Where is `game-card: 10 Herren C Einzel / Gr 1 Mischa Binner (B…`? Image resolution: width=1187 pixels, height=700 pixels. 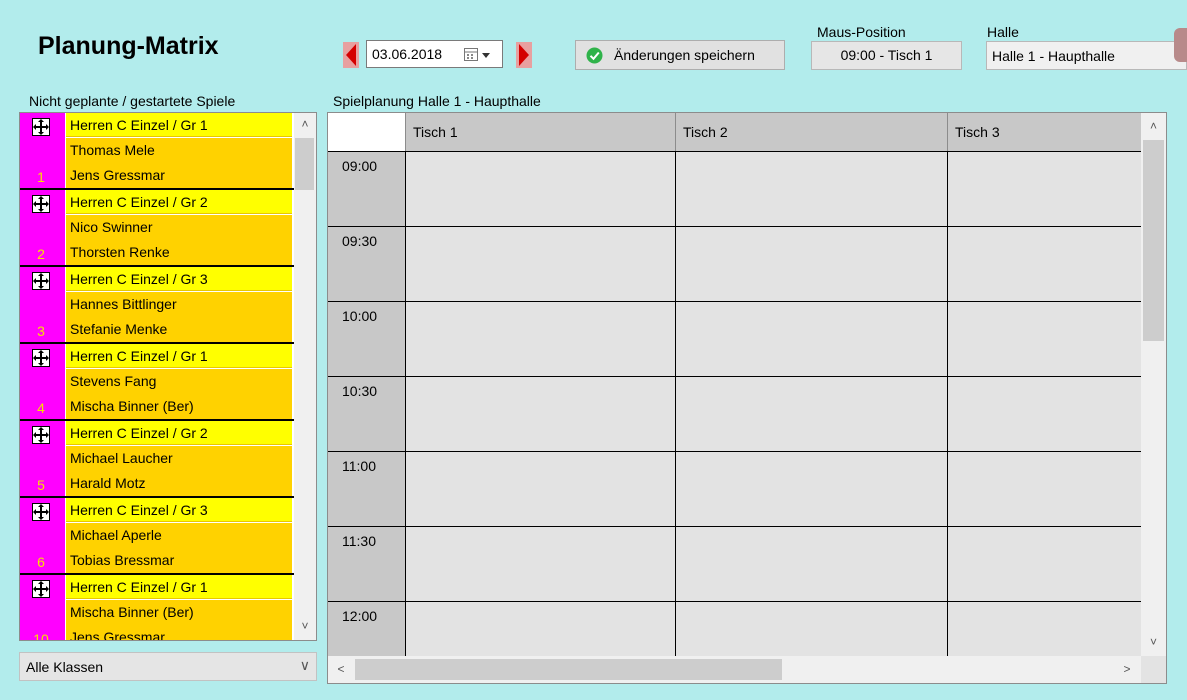
game-card: 10 Herren C Einzel / Gr 1 Mischa Binner (B… is located at coordinates (157, 608).